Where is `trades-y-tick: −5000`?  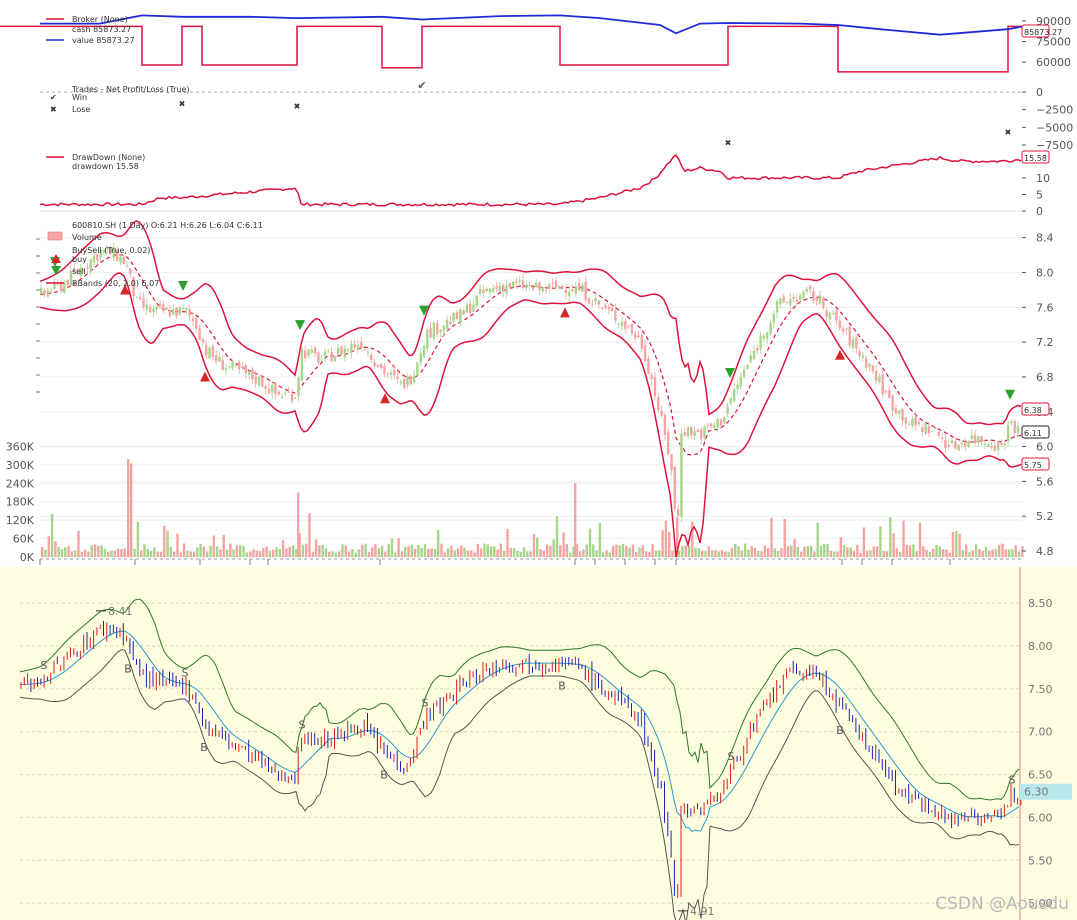 trades-y-tick: −5000 is located at coordinates (1054, 127).